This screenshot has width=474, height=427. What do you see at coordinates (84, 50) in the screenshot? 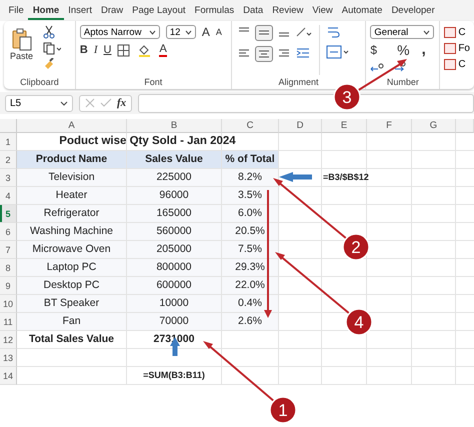
I see `bold-button: B` at bounding box center [84, 50].